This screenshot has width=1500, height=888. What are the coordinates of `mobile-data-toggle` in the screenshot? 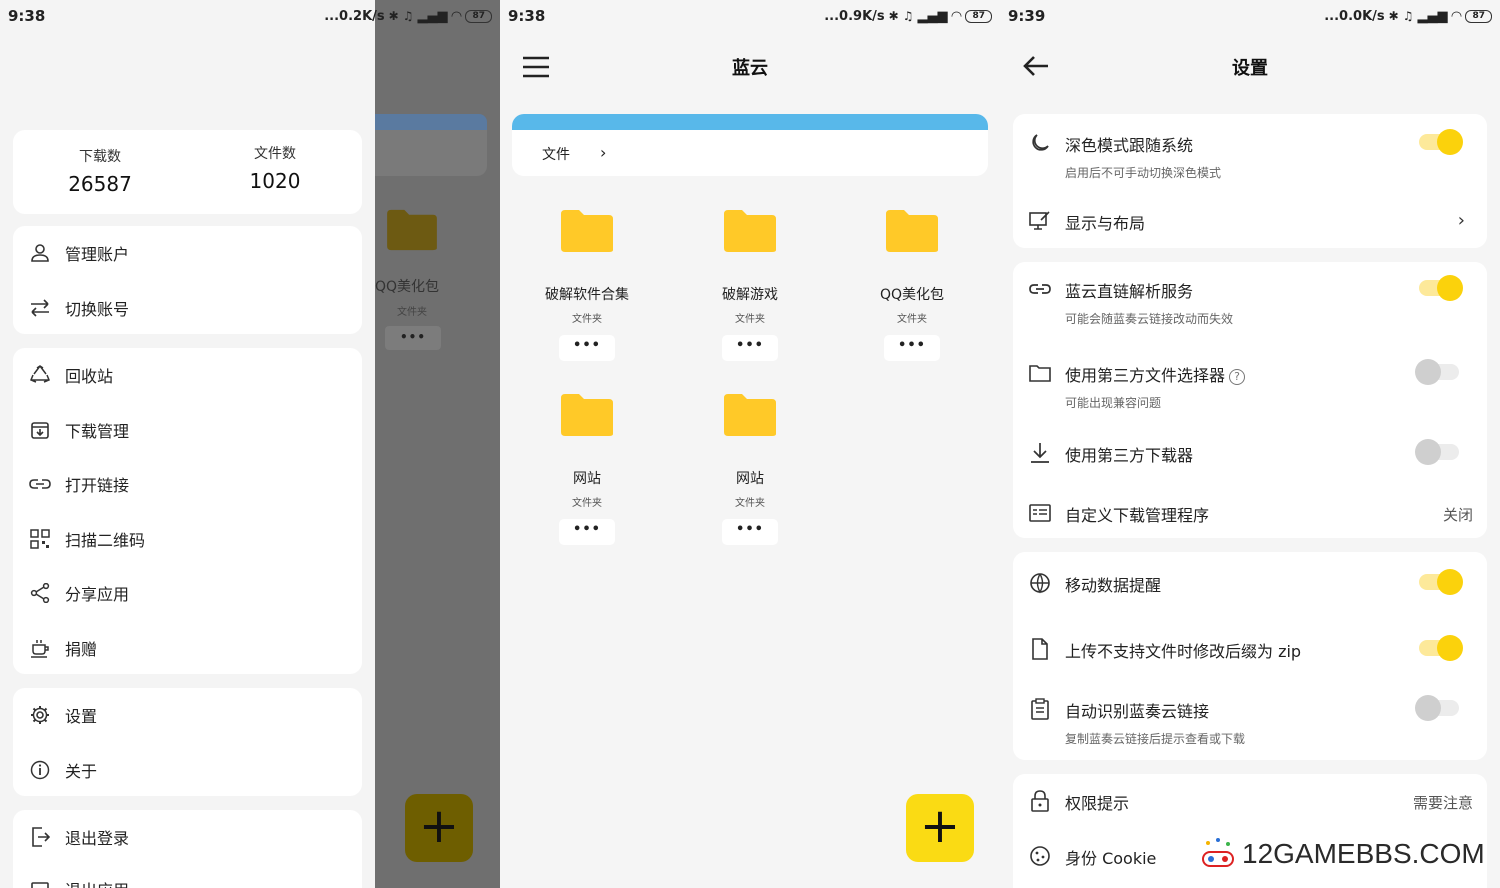 It's located at (1441, 582).